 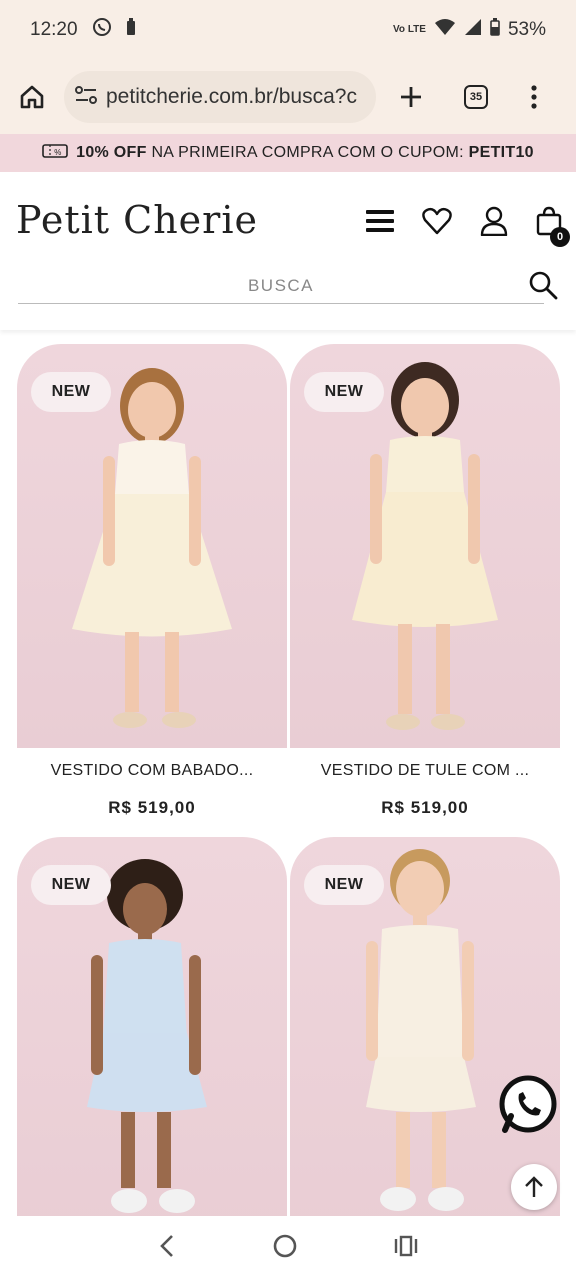 I want to click on cart-count-badge: 0, so click(x=560, y=237).